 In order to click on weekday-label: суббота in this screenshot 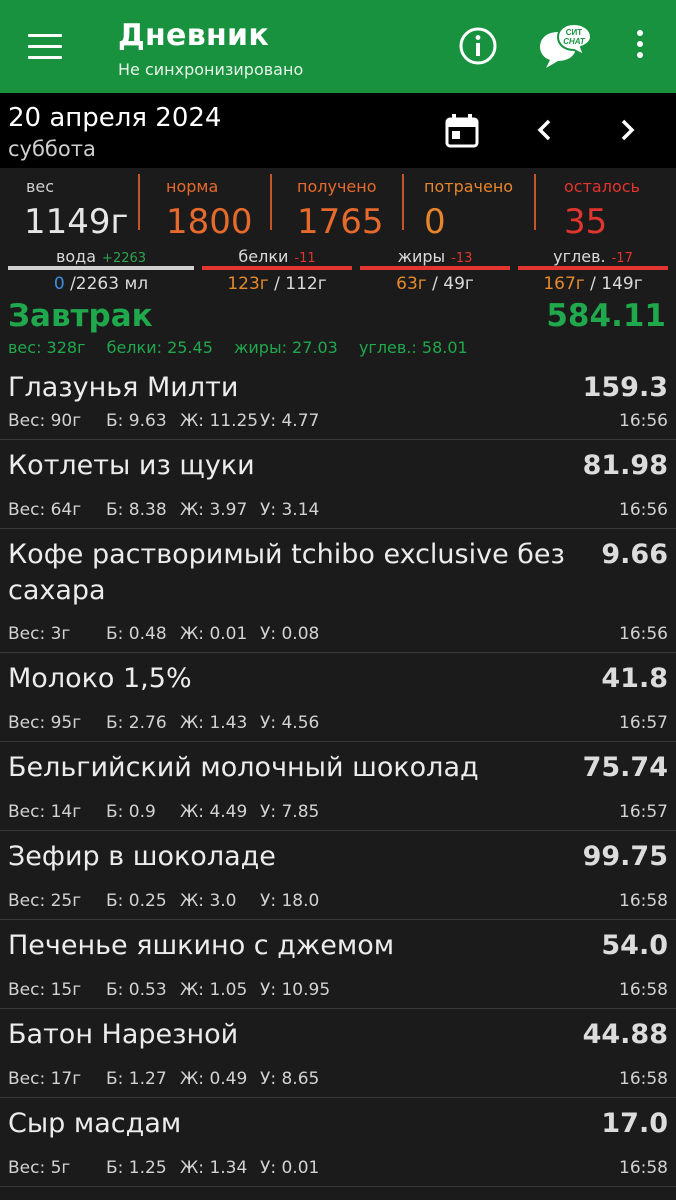, I will do `click(52, 149)`.